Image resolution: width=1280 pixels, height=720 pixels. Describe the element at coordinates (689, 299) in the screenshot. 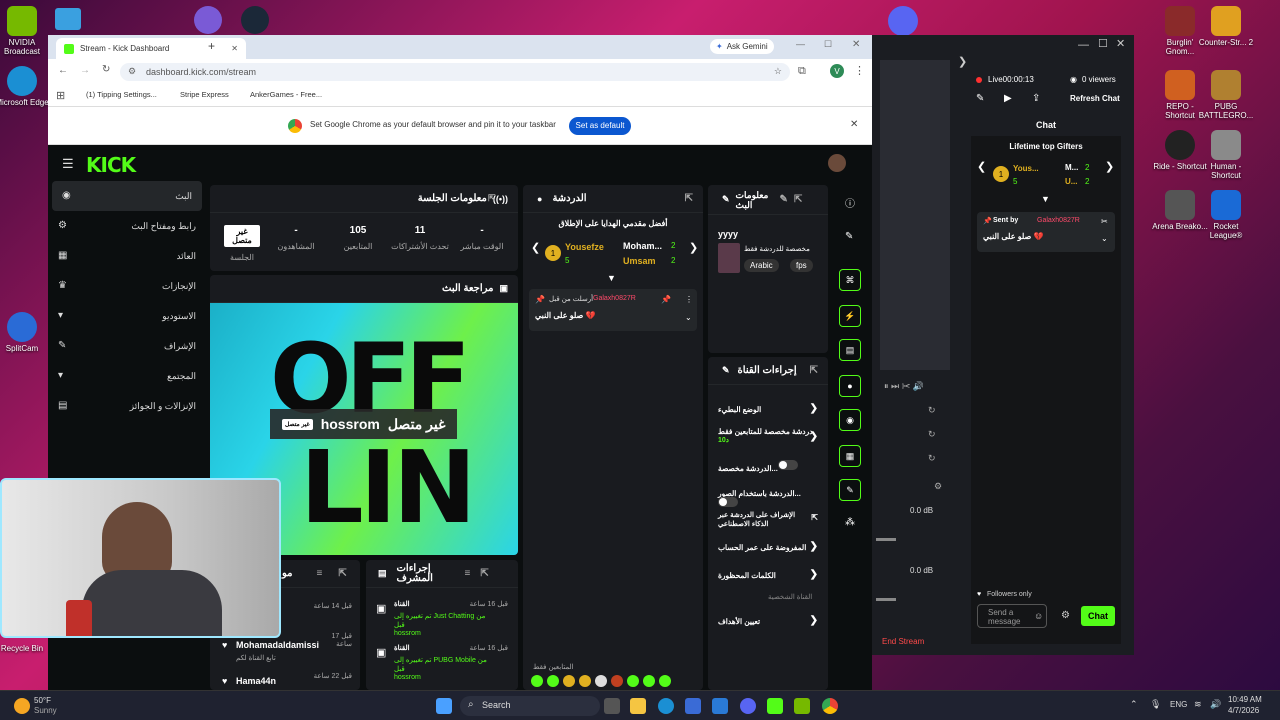

I see `more-options-icon: ⋮` at that location.